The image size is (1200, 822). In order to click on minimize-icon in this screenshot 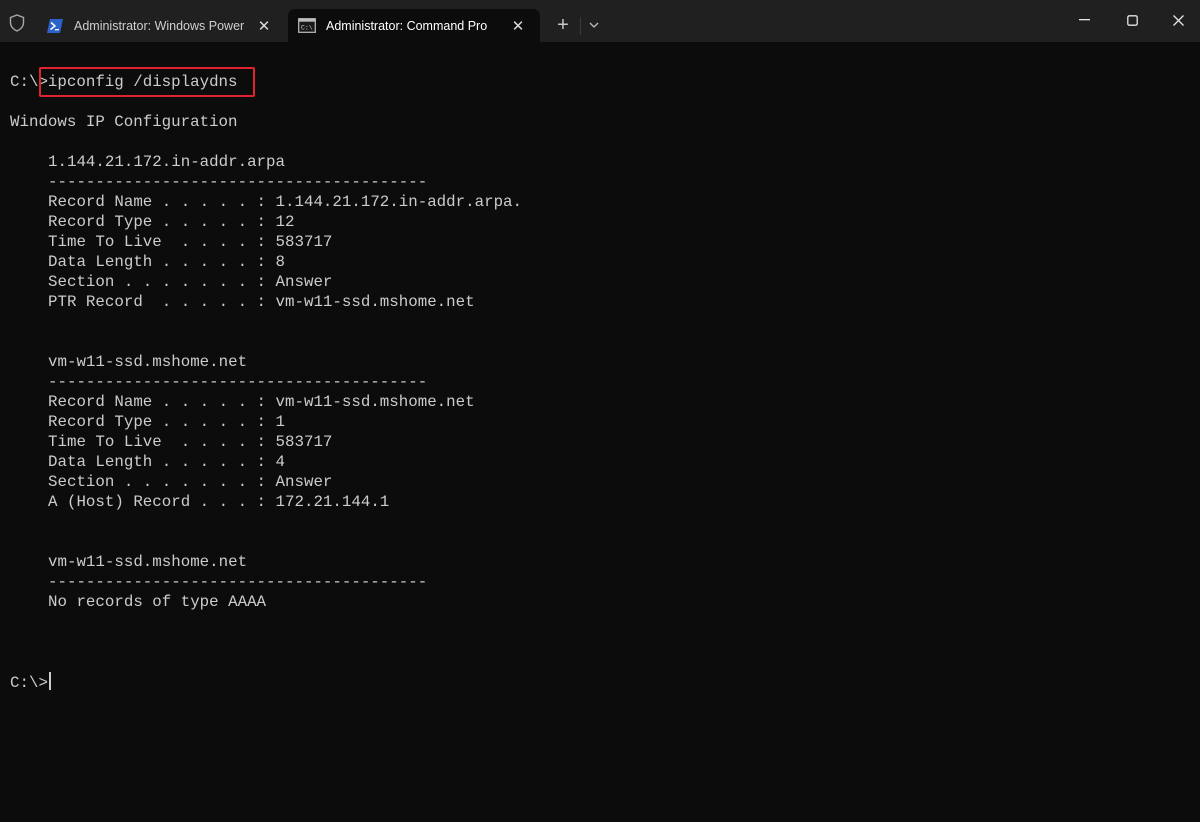, I will do `click(1084, 20)`.